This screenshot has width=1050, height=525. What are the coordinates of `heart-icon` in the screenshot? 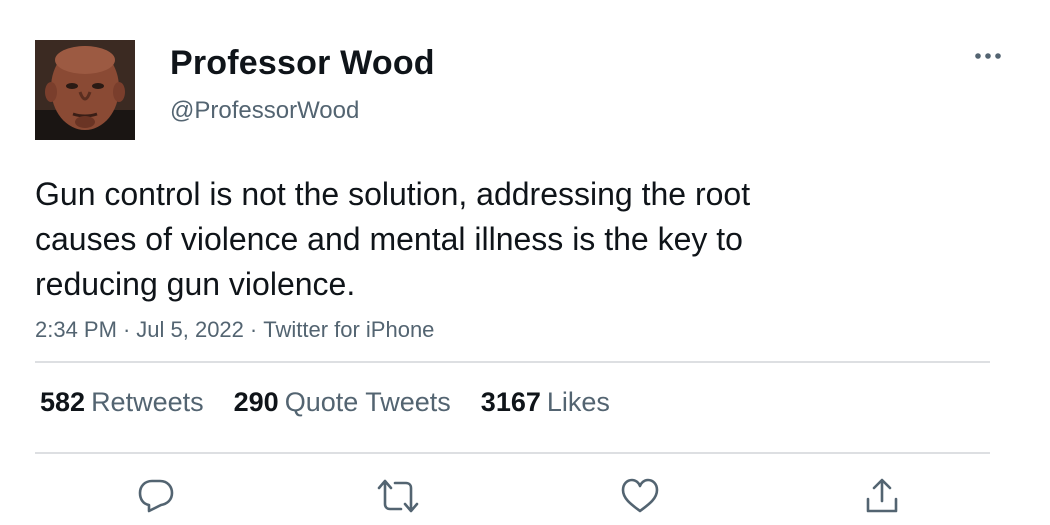 It's located at (640, 495).